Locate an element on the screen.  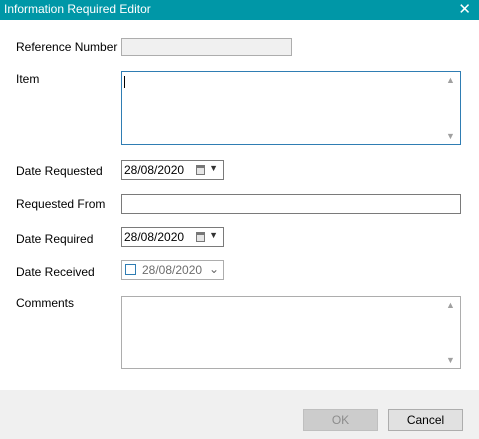
date-received-value: 28/08/2020 is located at coordinates (172, 270).